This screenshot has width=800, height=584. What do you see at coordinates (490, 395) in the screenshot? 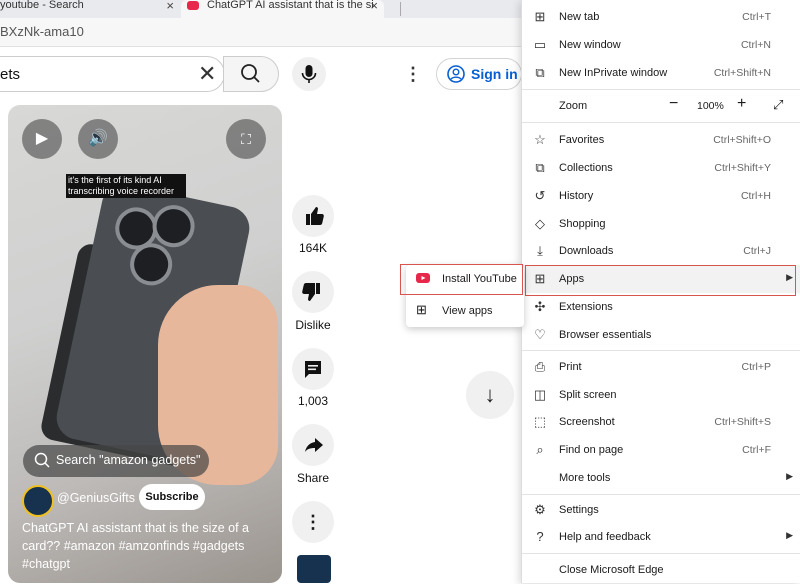
I see `next-video-arrow-icon: ↓` at bounding box center [490, 395].